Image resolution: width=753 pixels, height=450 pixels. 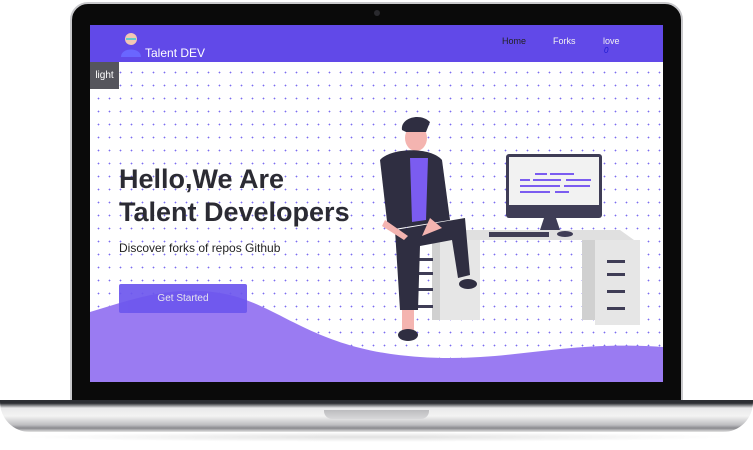 I want to click on navbar: Talent DEV Home Forks love 0, so click(x=376, y=43).